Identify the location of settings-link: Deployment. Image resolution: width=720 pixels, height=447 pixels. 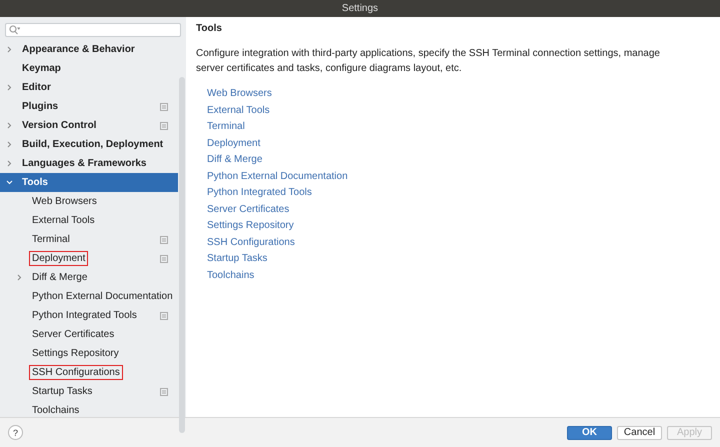
(233, 144).